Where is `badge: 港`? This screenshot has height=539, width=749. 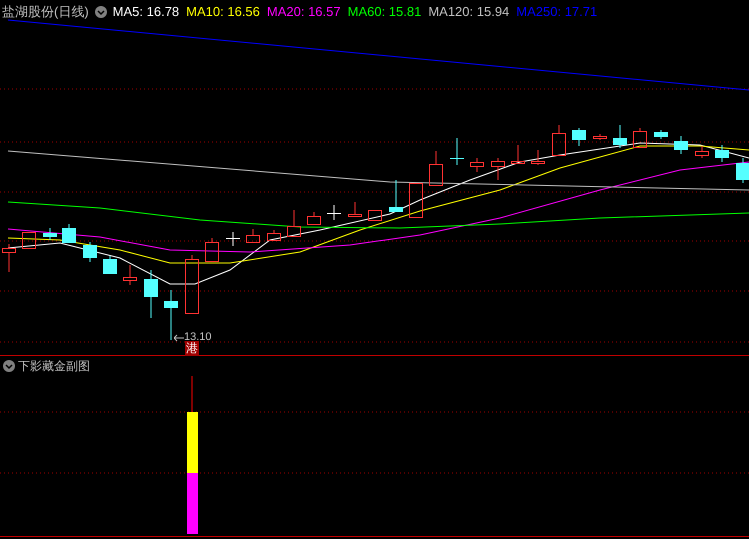 badge: 港 is located at coordinates (192, 348).